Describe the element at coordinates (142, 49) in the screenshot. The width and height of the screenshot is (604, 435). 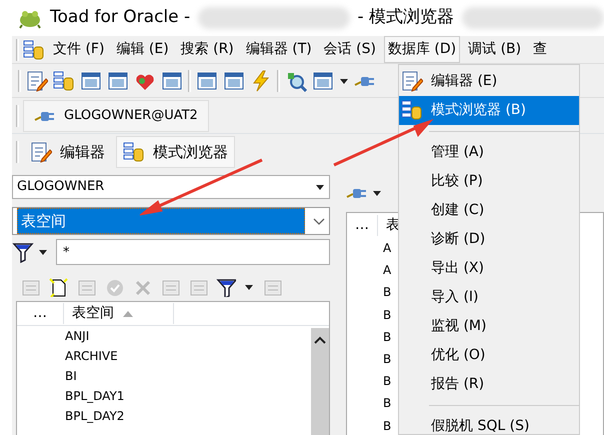
I see `menu-item: 编辑 (E)` at that location.